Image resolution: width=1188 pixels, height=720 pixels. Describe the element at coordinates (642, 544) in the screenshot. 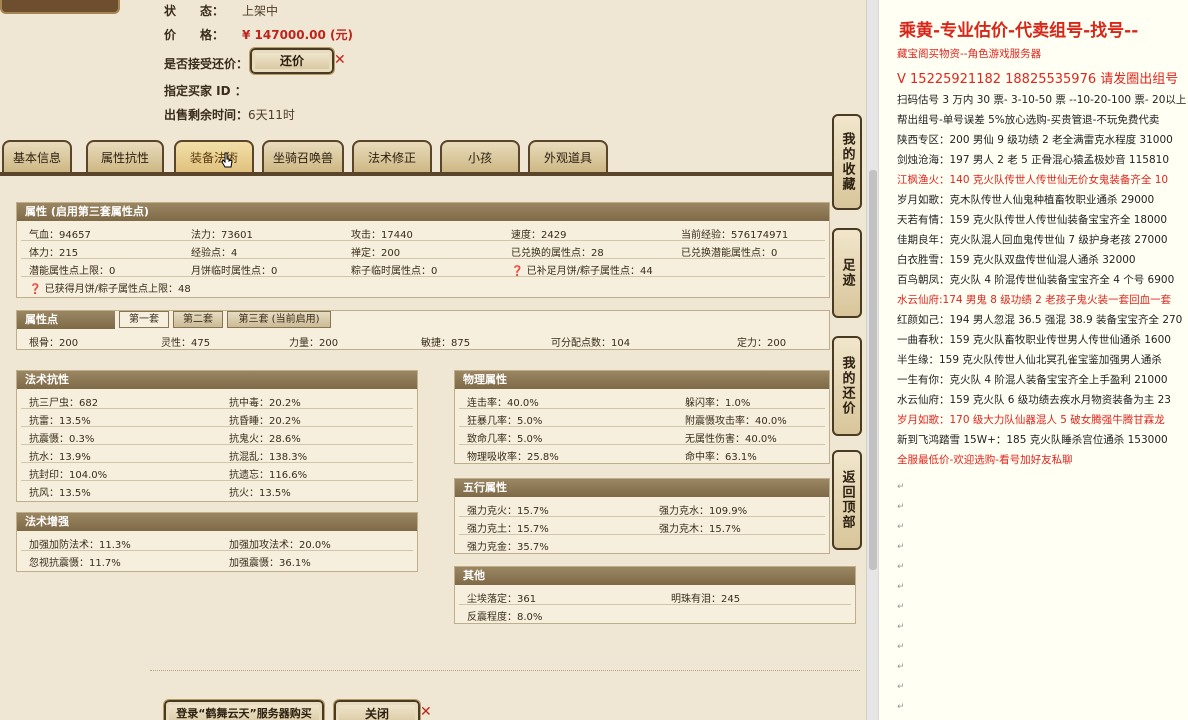

I see `elements-row: 强力克金：35.7%` at that location.